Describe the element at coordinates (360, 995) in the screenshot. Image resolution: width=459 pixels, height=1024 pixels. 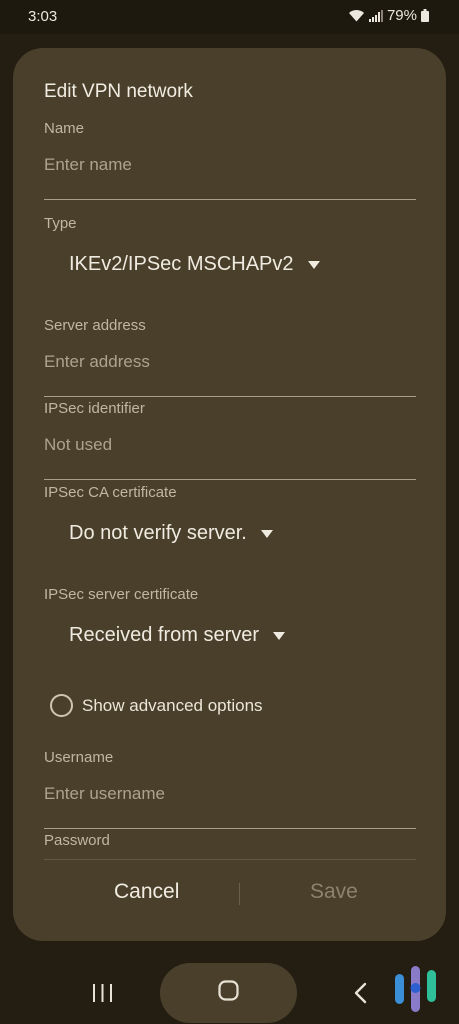
I see `back-icon` at that location.